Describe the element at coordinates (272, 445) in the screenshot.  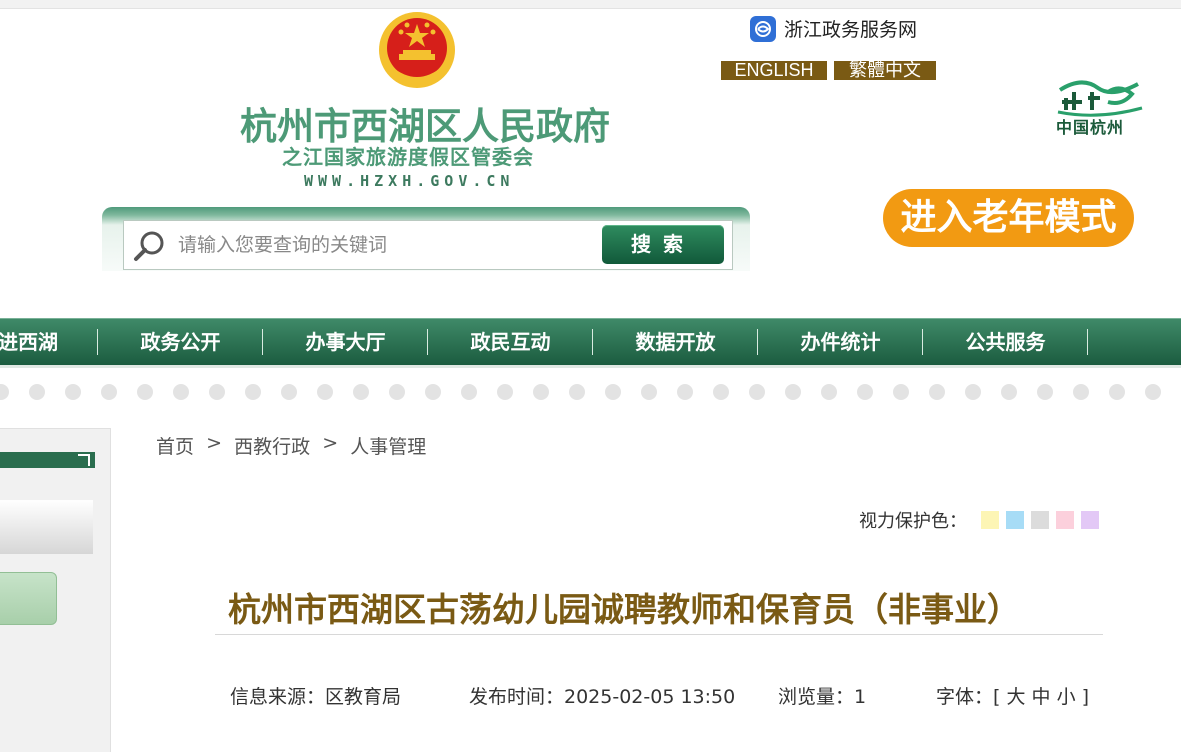
I see `breadcrumb-xijiao: 西教行政` at that location.